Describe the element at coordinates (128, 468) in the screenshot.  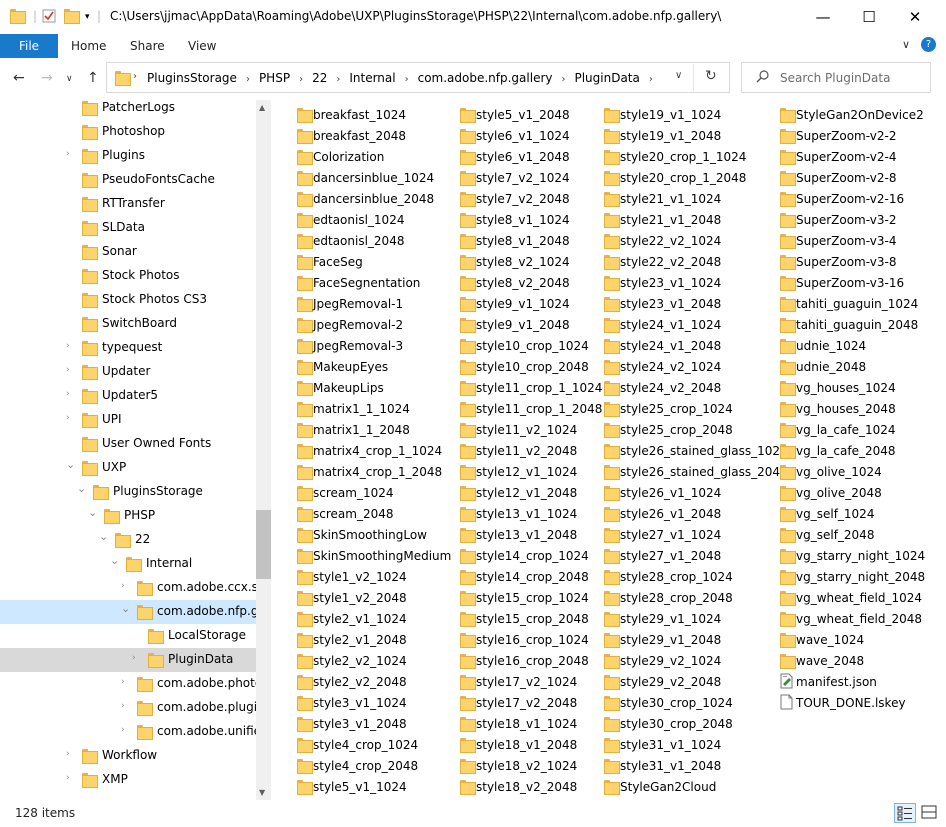
I see `nav-item-uxp: ⌄ UXP` at that location.